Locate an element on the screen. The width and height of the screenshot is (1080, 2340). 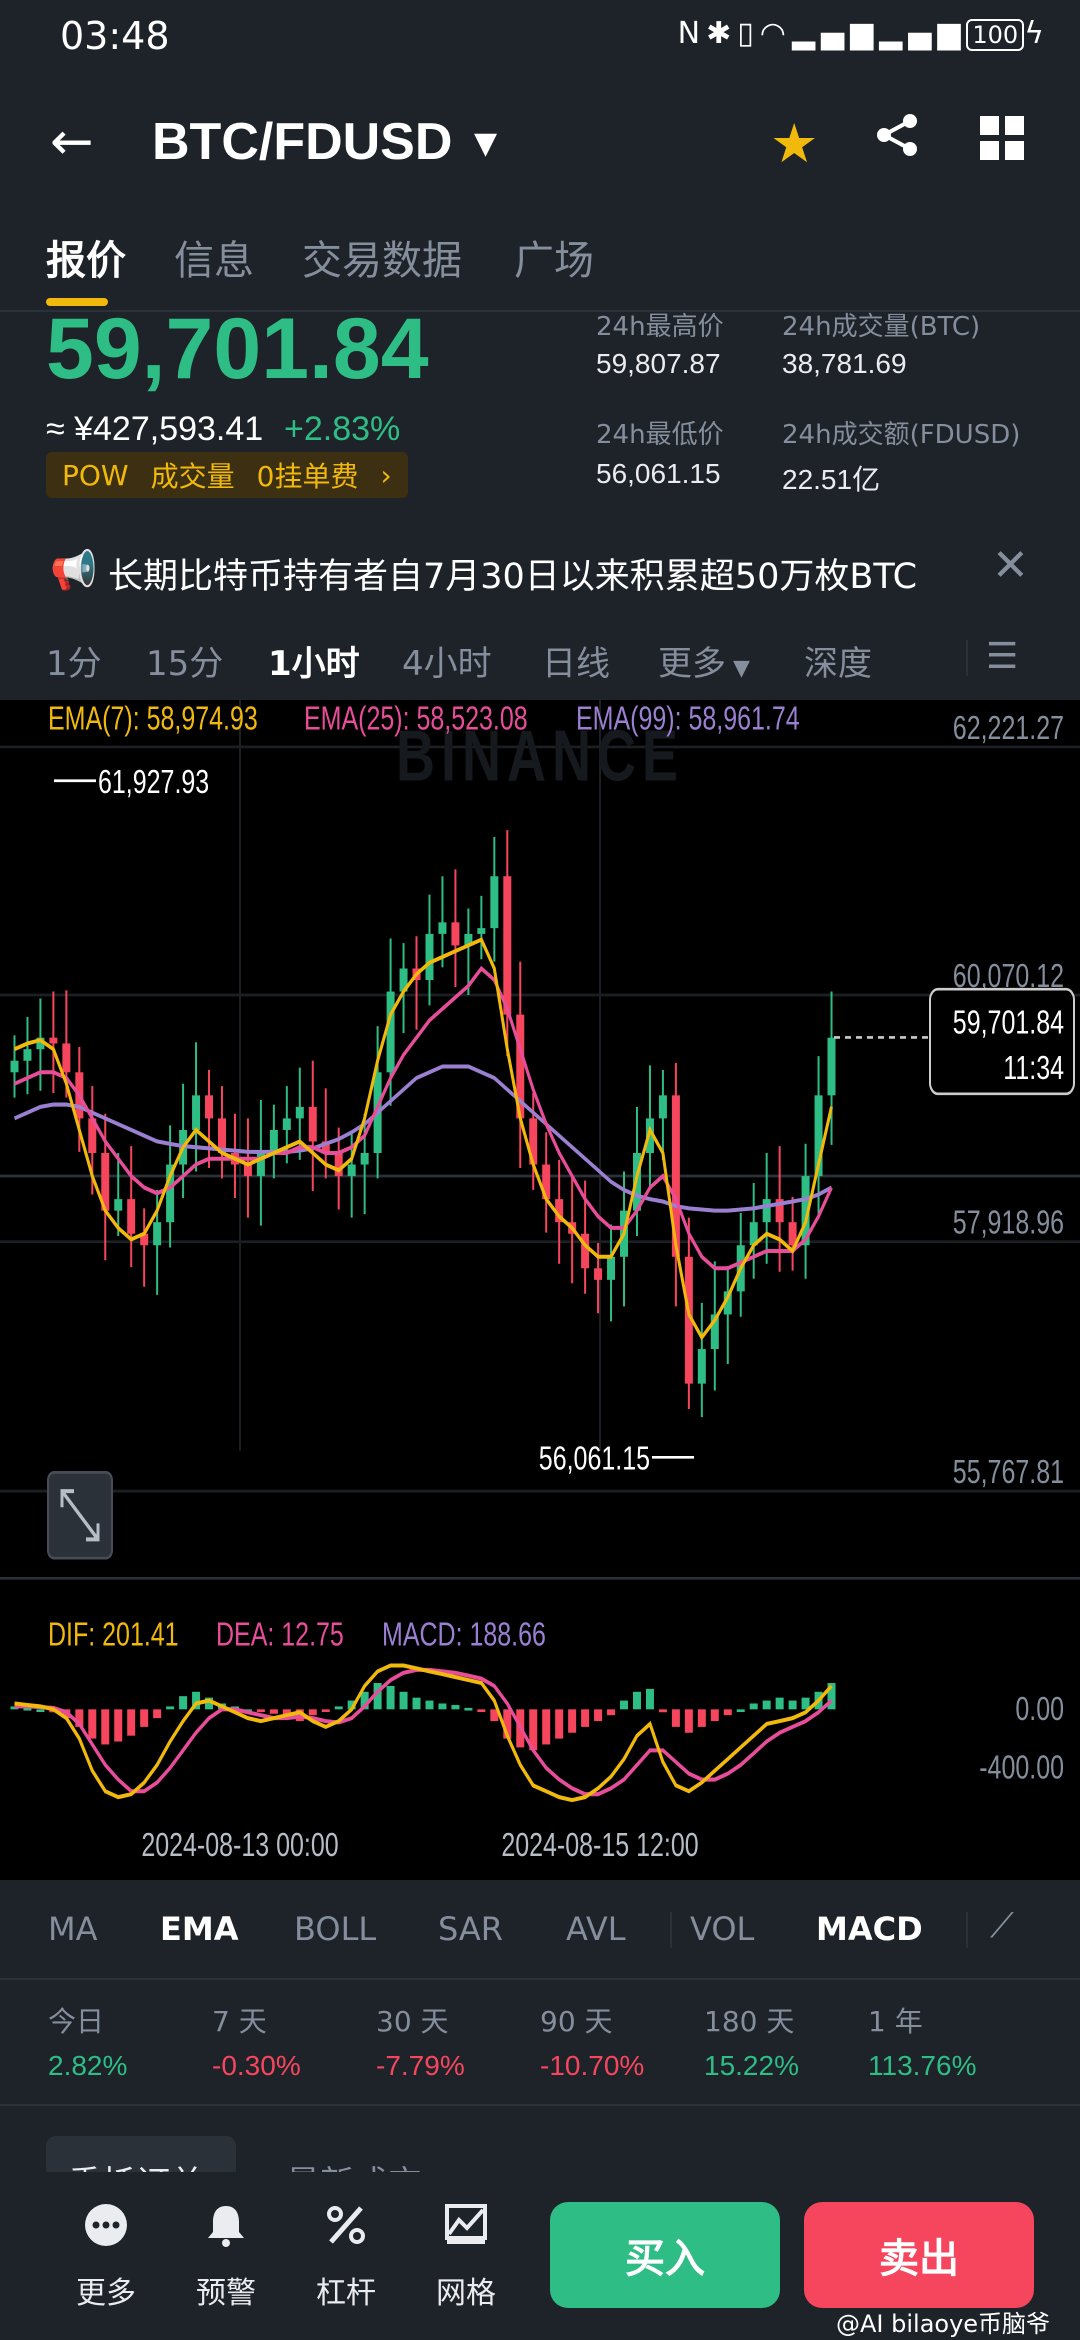
price-change: +2.83% is located at coordinates (342, 429).